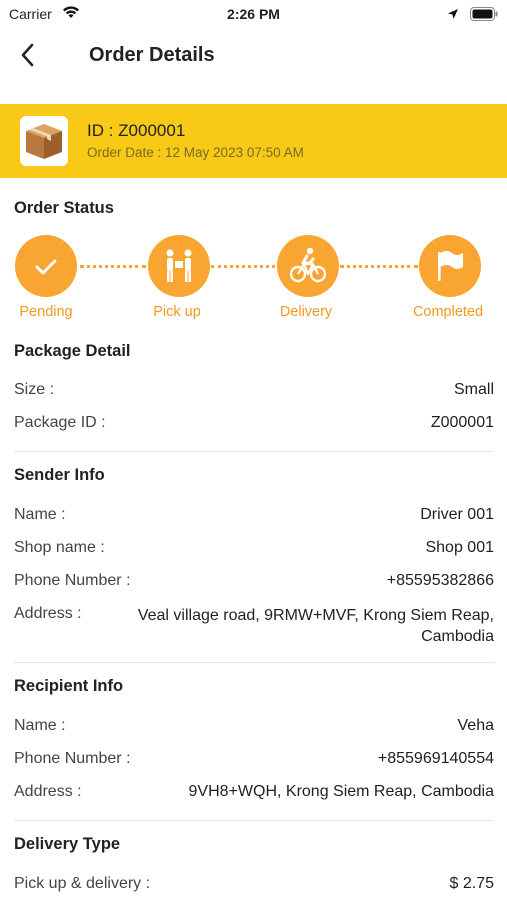 The width and height of the screenshot is (507, 900). I want to click on delivery-type-label: Pick up & delivery :, so click(82, 883).